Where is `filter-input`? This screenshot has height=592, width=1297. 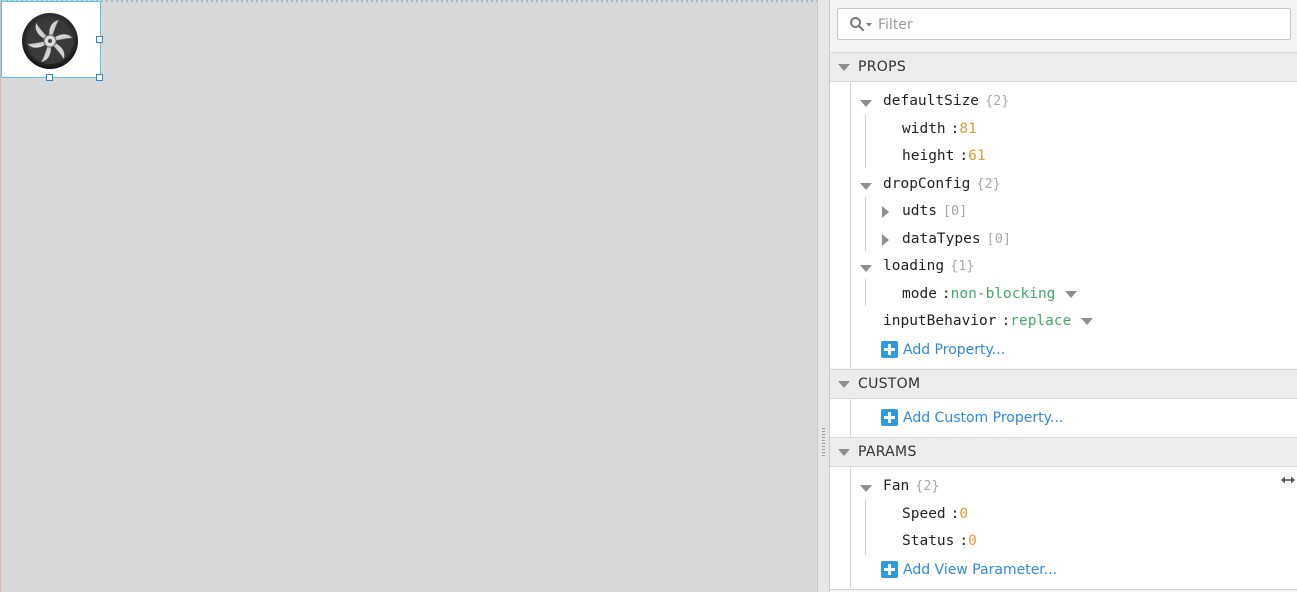
filter-input is located at coordinates (1078, 25).